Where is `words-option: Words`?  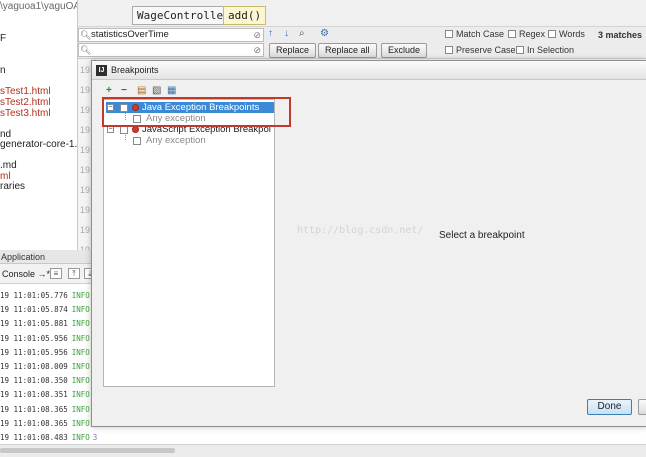 words-option: Words is located at coordinates (566, 34).